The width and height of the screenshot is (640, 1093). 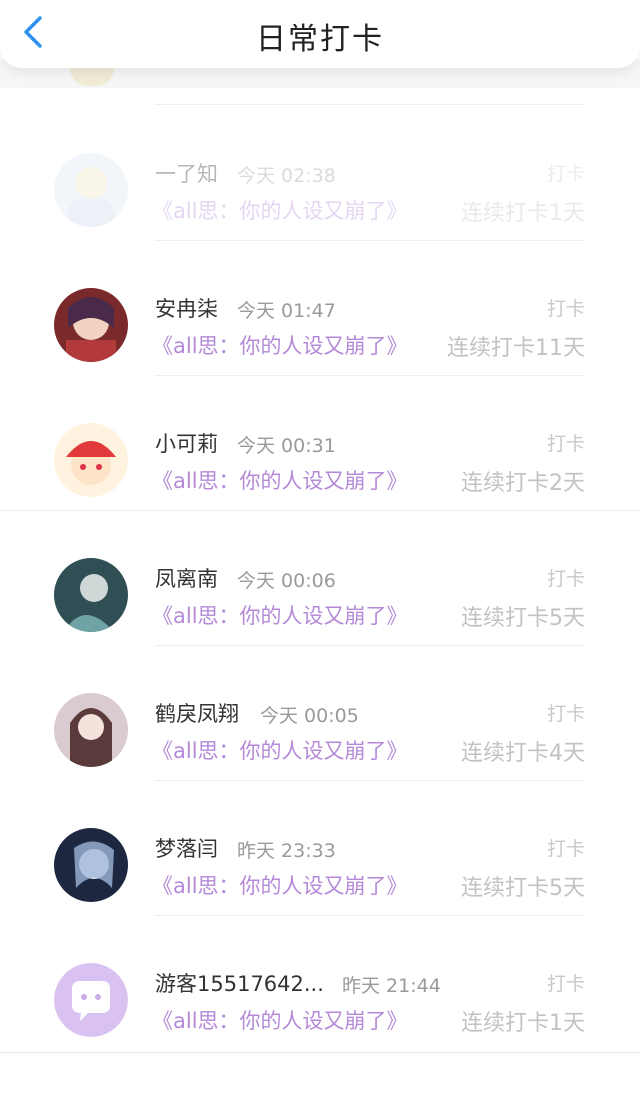 I want to click on list-item: 鹤戾凤翔 今天 00:05 打卡 《all思：你的人设又崩了》 连续打卡4天, so click(x=320, y=747).